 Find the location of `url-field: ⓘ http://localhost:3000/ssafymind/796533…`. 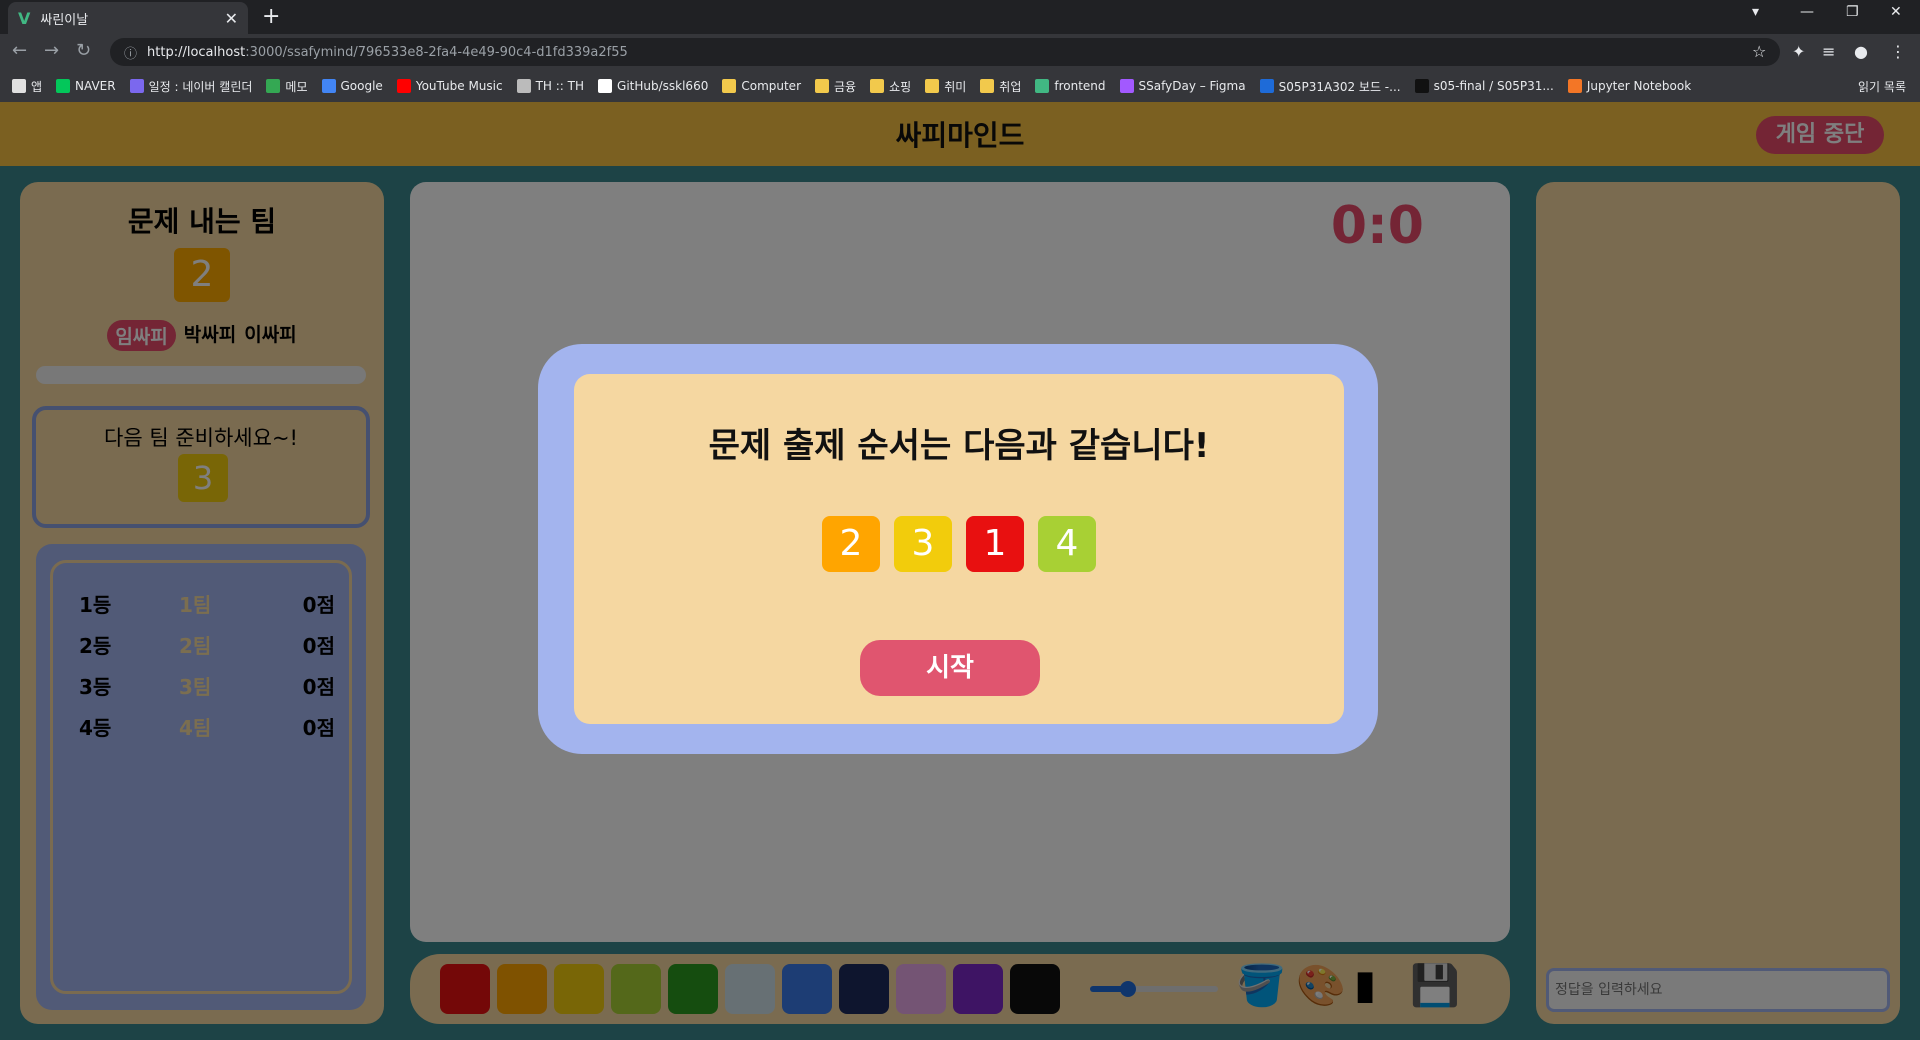

url-field: ⓘ http://localhost:3000/ssafymind/796533… is located at coordinates (945, 52).